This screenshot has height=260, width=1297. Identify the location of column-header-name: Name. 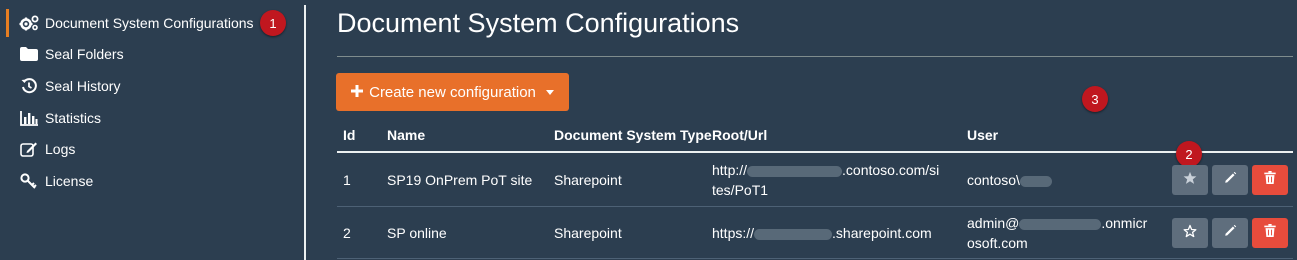
(406, 135).